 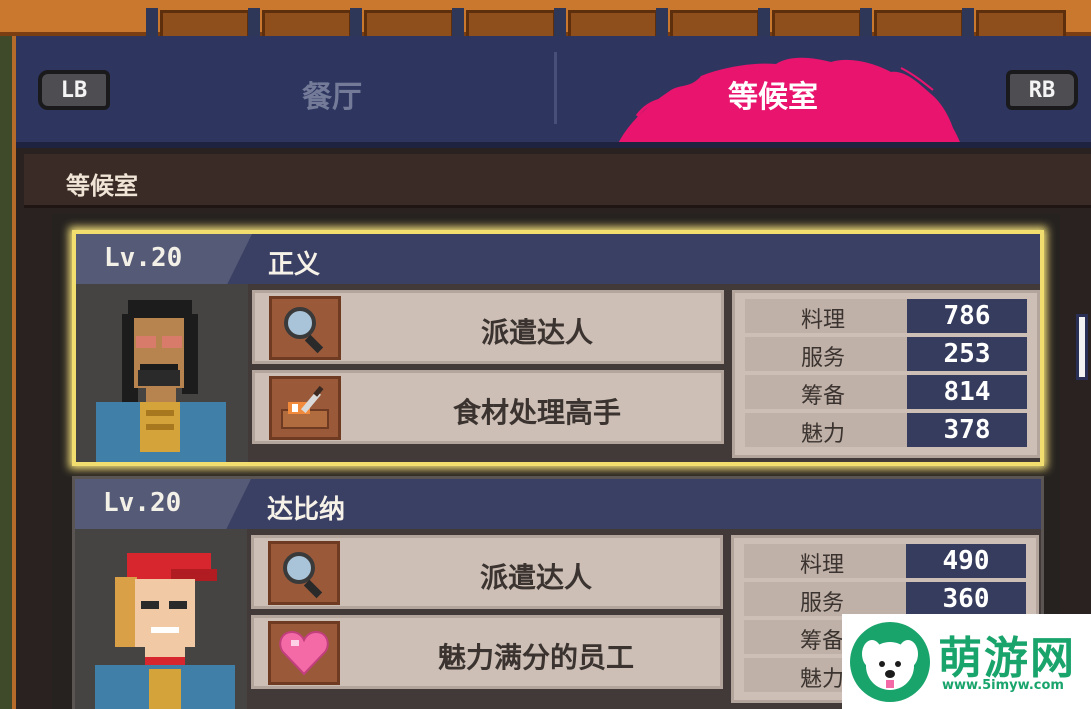 What do you see at coordinates (886, 354) in the screenshot?
I see `stat-row-service: 服务 253` at bounding box center [886, 354].